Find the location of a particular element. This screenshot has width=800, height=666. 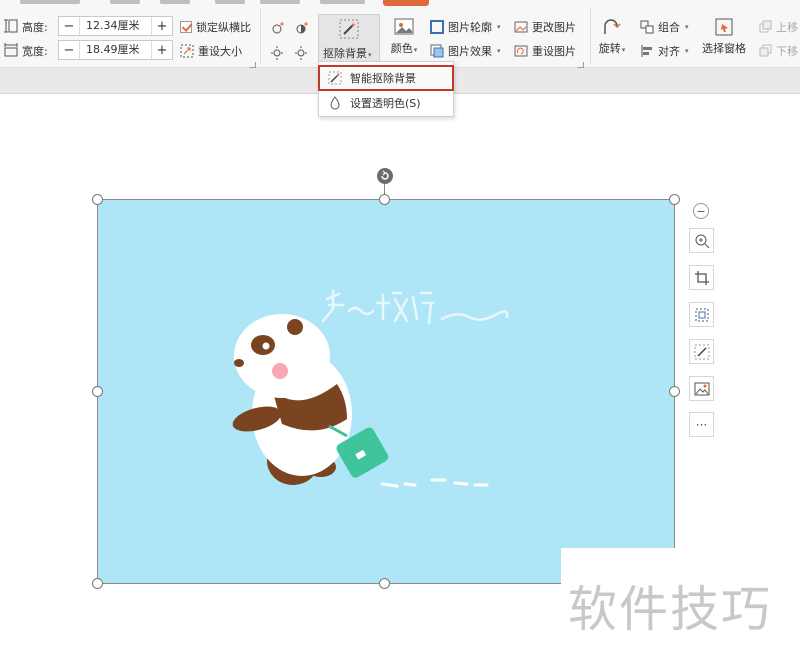

height-label: 高度: is located at coordinates (35, 27).